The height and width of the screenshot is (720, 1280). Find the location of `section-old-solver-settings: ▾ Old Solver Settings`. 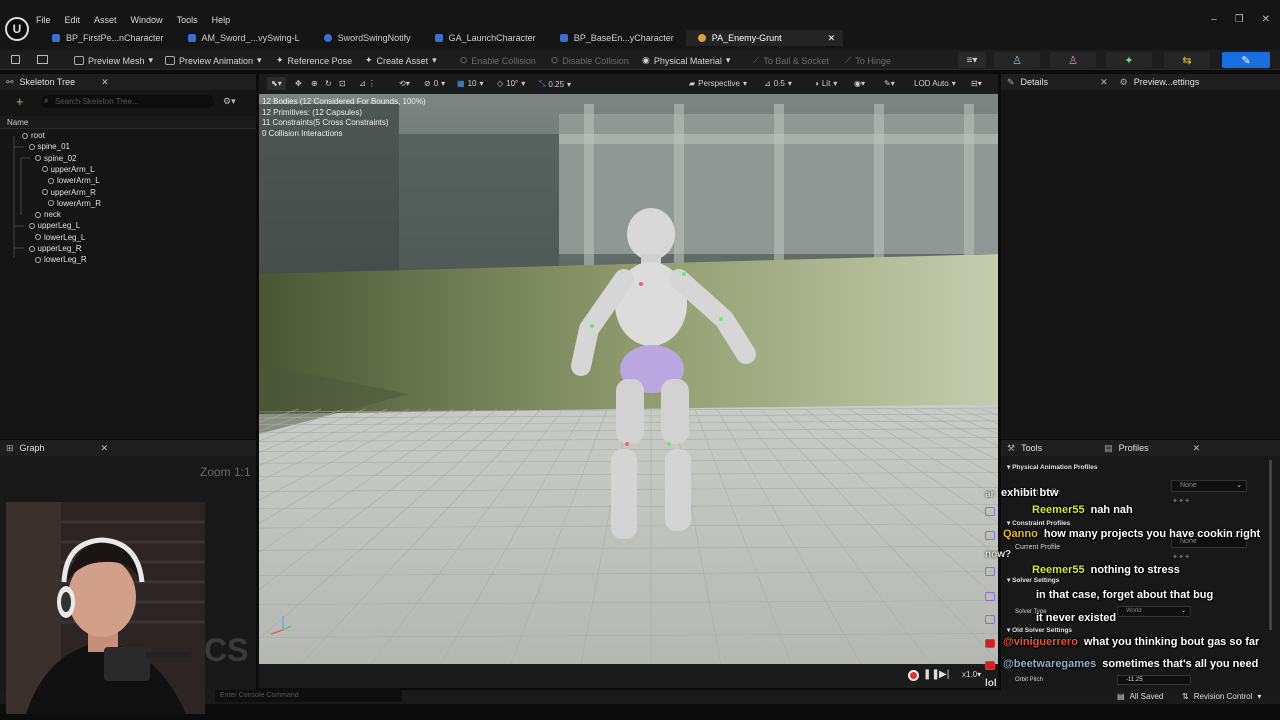

section-old-solver-settings: ▾ Old Solver Settings is located at coordinates (1039, 630).